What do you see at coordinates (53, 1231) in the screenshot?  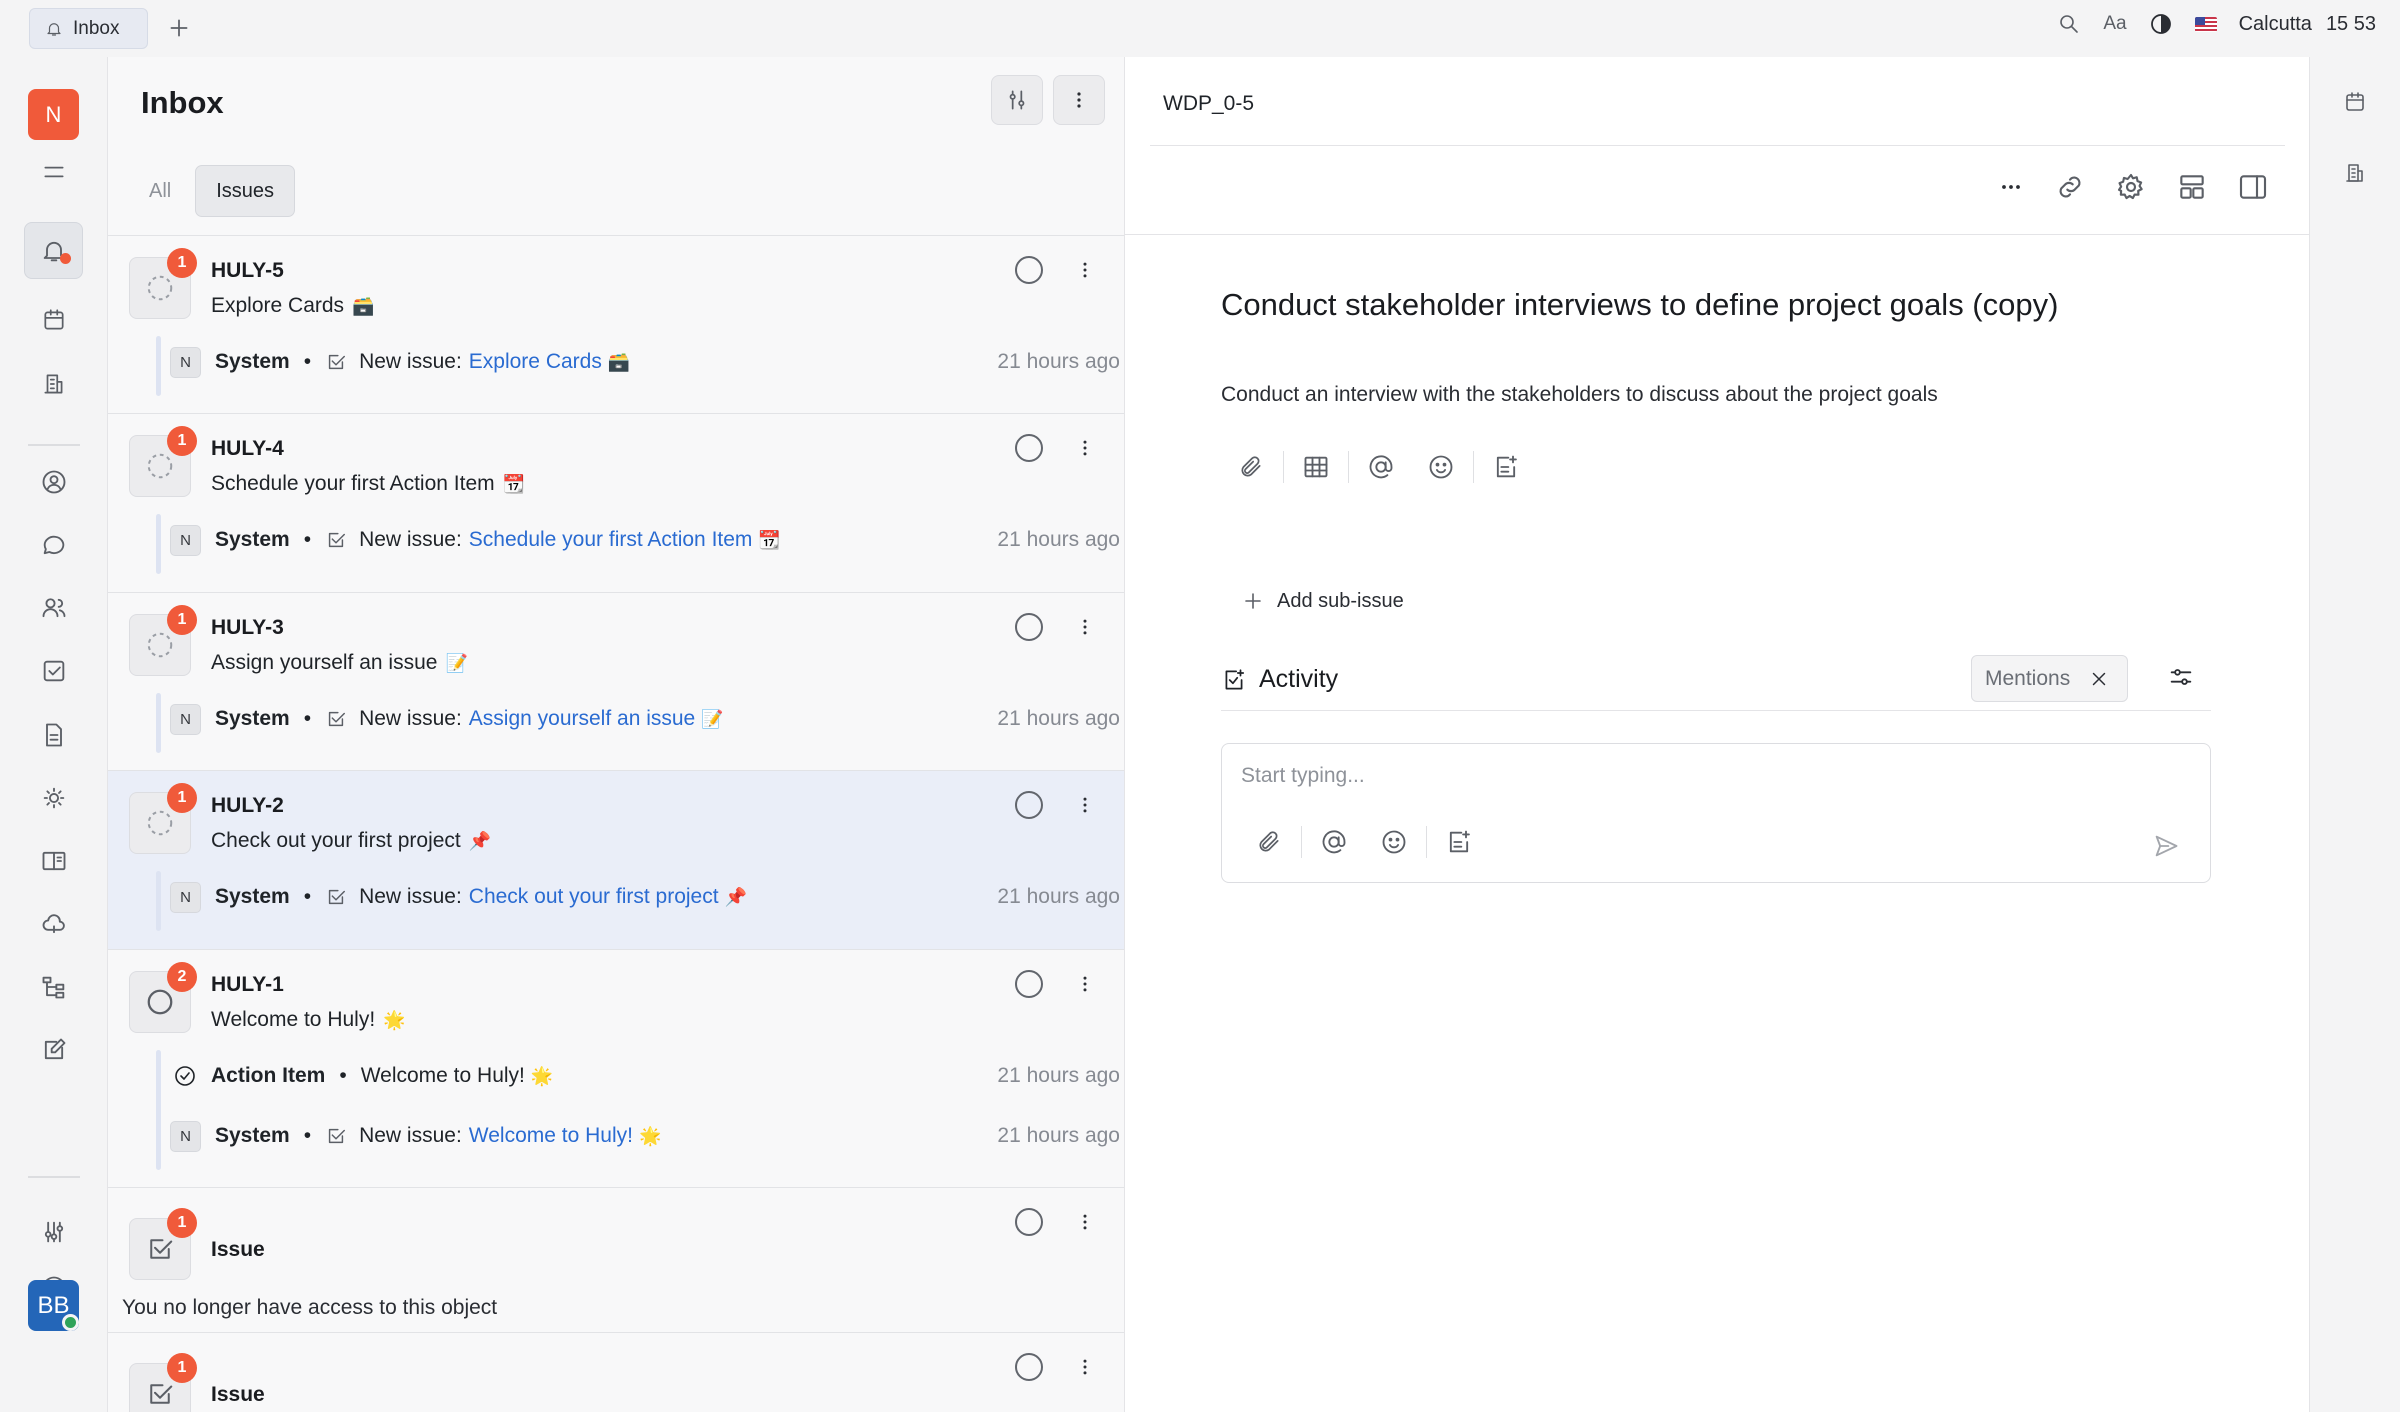 I see `settings-sliders-icon` at bounding box center [53, 1231].